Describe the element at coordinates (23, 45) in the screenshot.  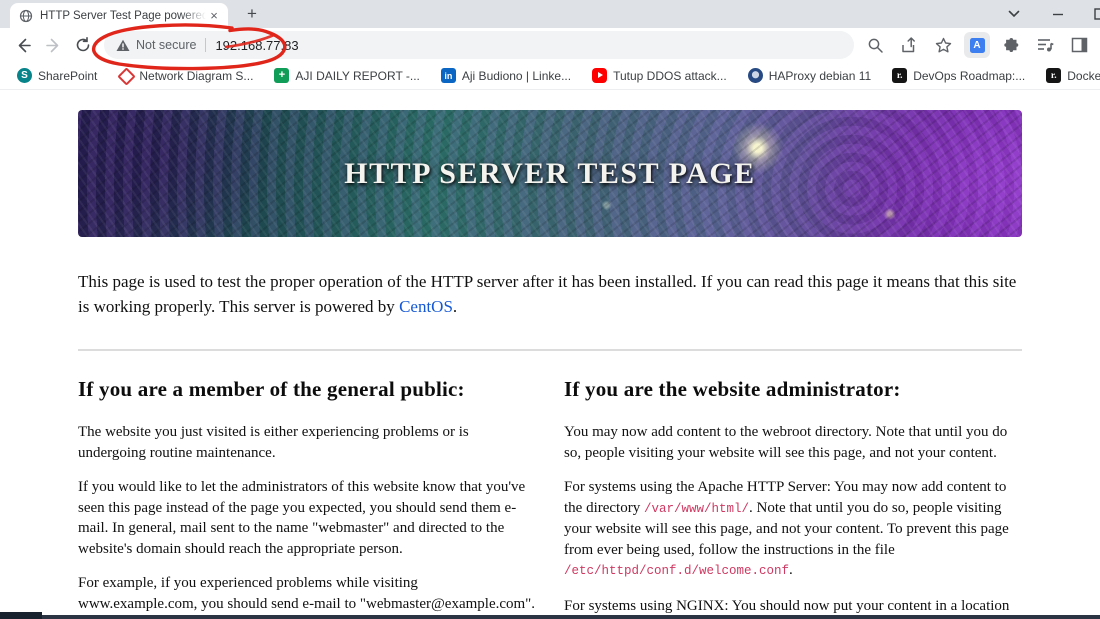
I see `back-button` at that location.